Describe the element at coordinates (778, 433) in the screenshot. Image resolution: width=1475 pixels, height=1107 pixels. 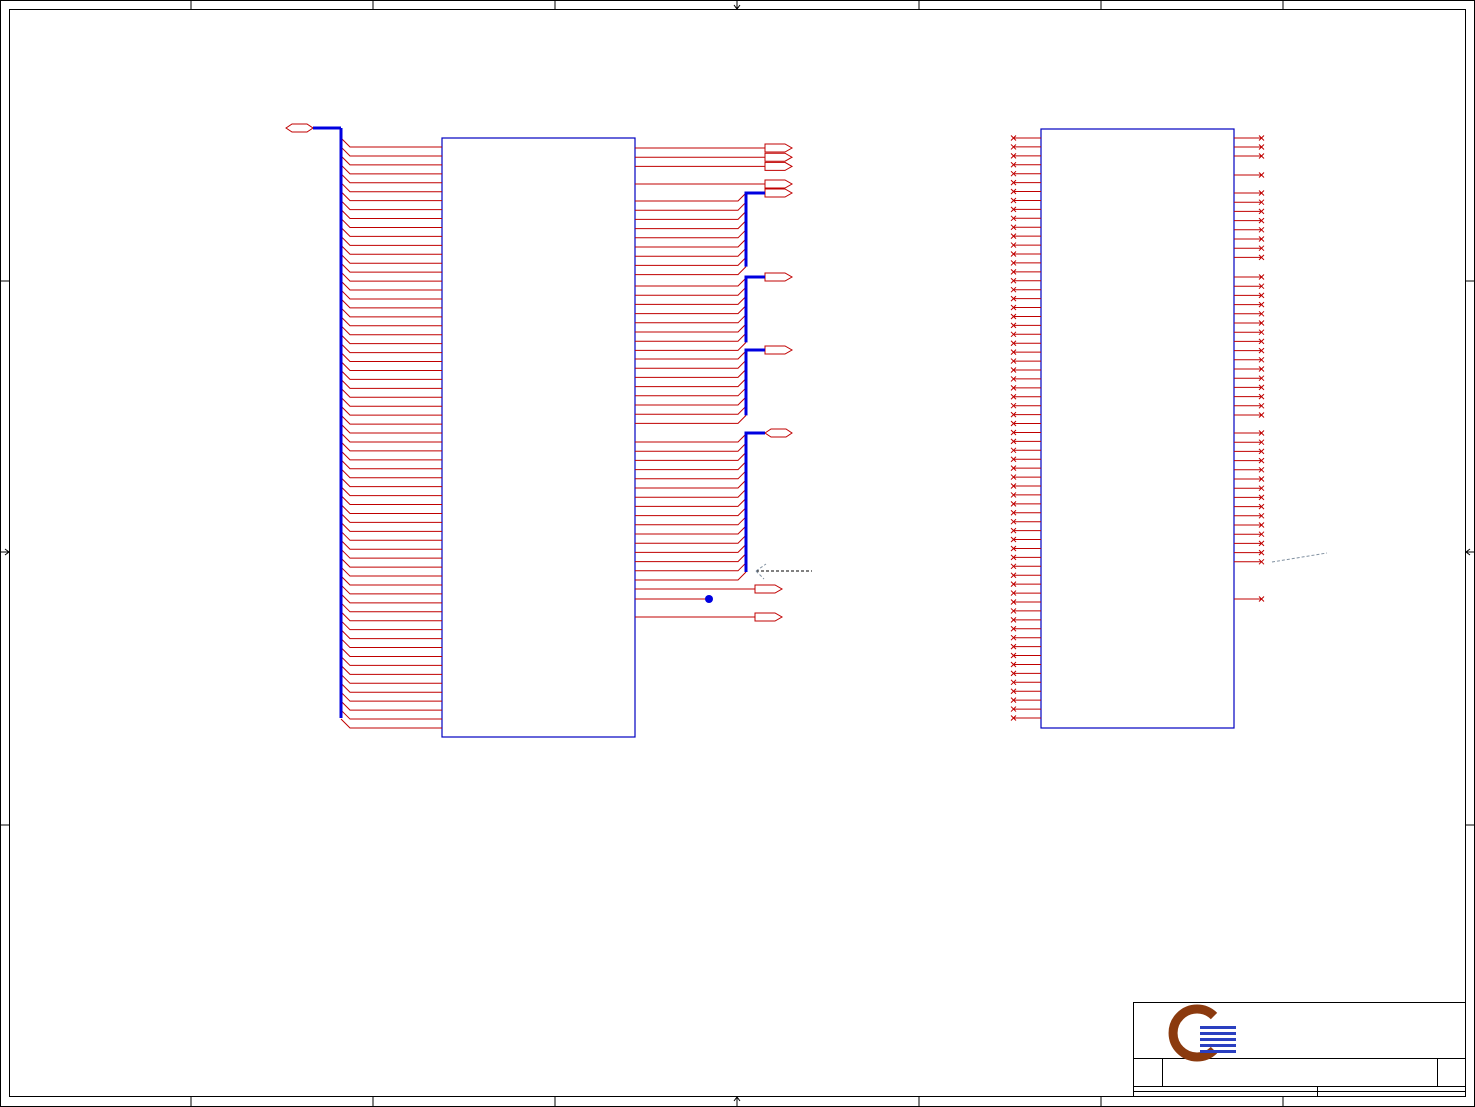
I see `bidir-port` at that location.